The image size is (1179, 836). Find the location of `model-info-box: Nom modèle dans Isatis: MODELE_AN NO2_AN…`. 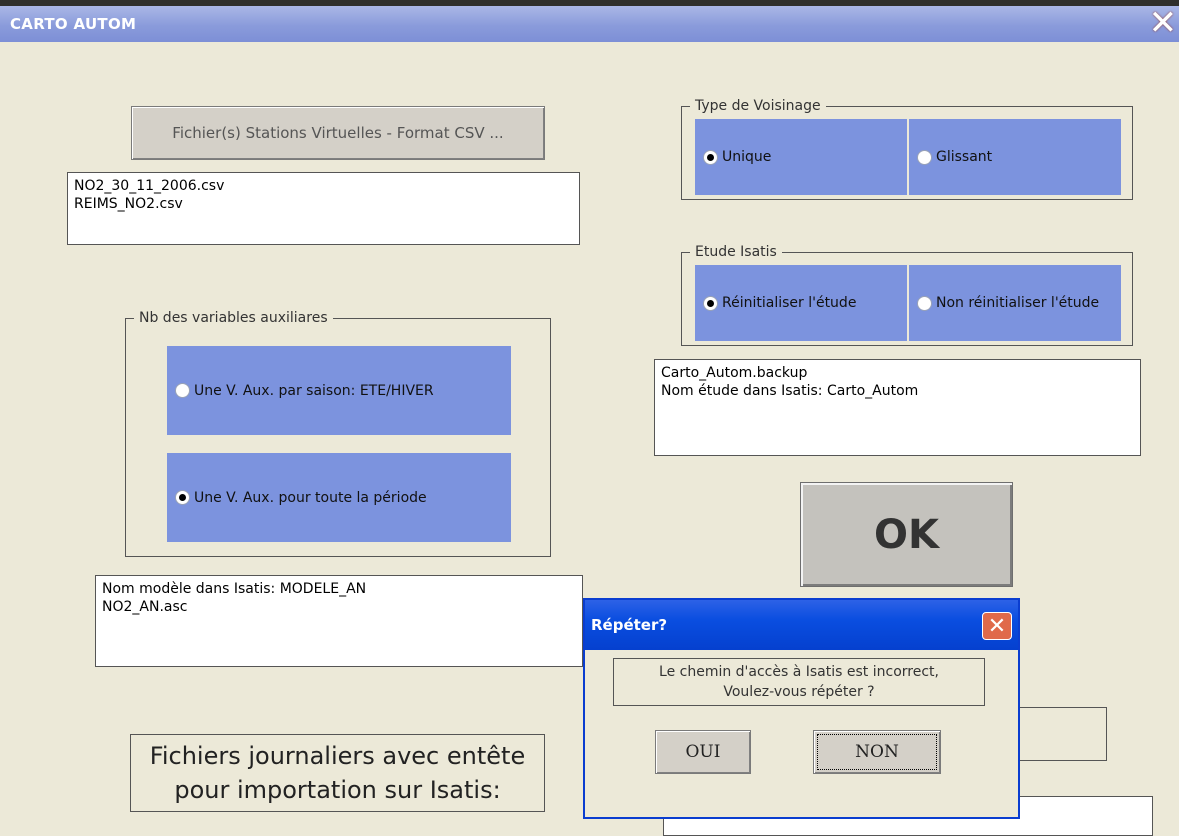

model-info-box: Nom modèle dans Isatis: MODELE_AN NO2_AN… is located at coordinates (339, 621).